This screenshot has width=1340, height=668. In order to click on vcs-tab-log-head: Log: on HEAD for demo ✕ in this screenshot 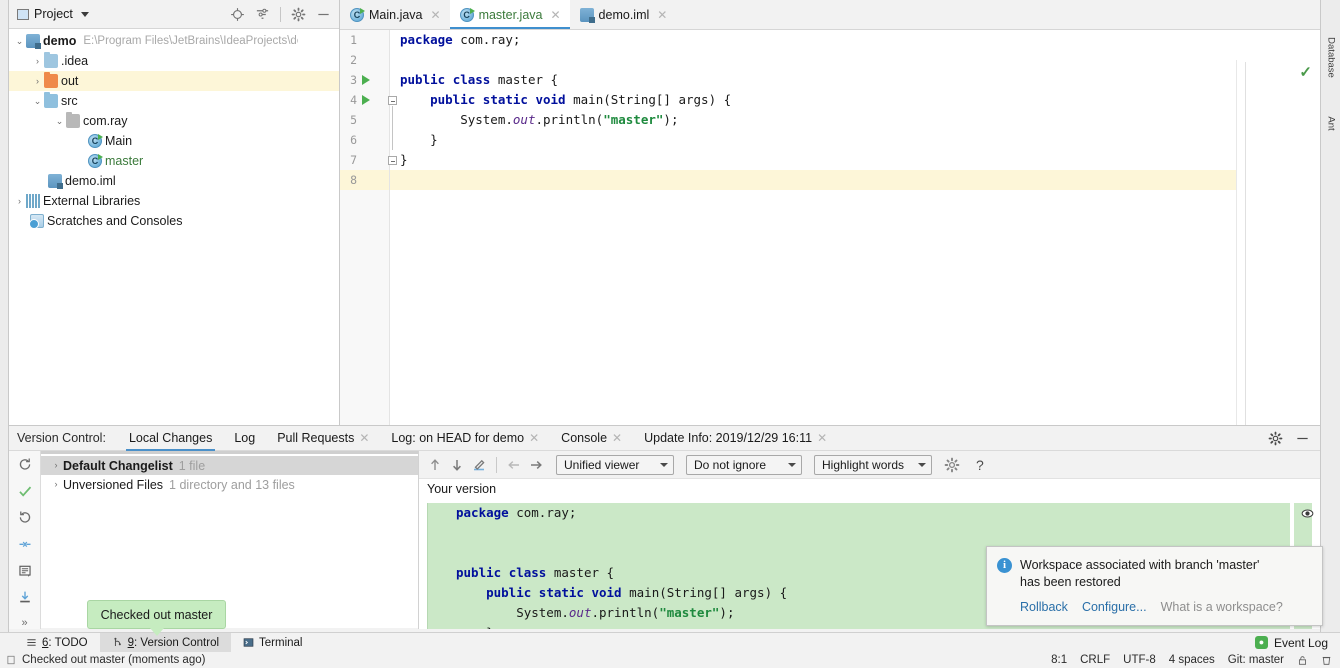, I will do `click(465, 438)`.